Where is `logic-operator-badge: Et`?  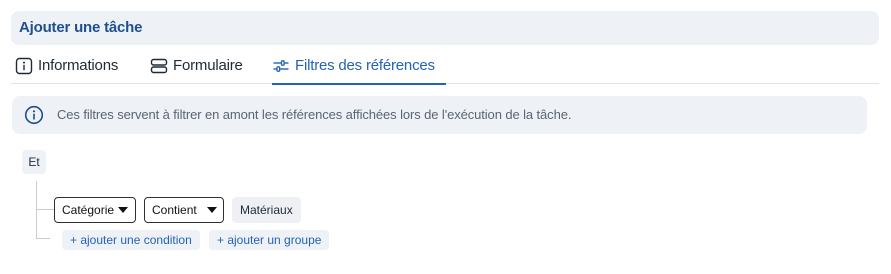
logic-operator-badge: Et is located at coordinates (34, 162).